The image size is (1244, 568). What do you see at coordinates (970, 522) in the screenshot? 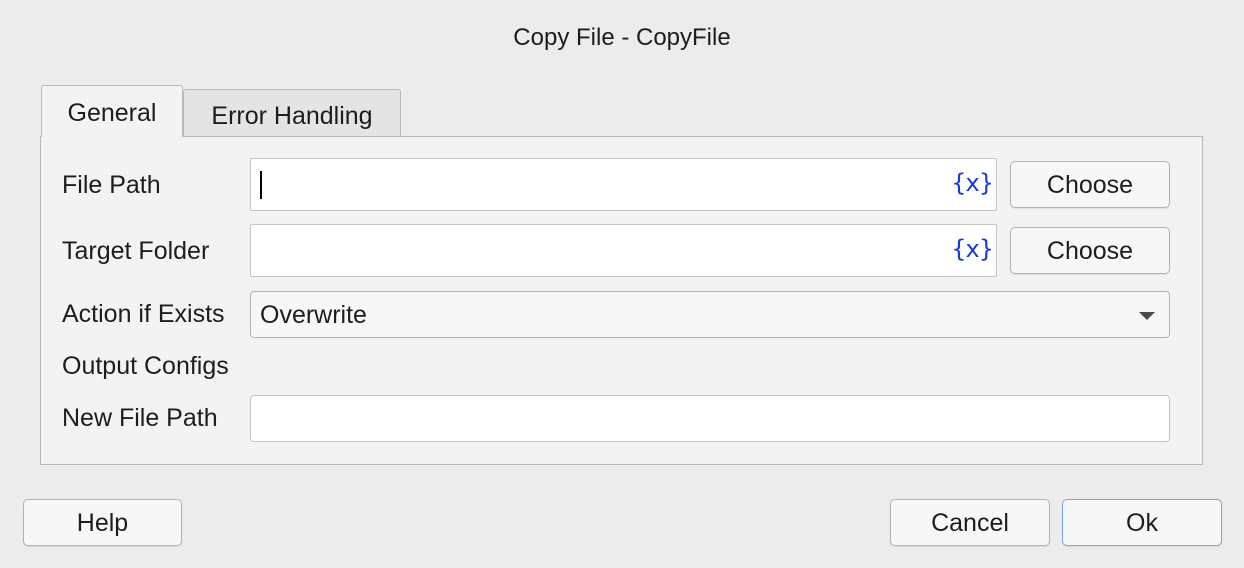
I see `cancel-button: Cancel` at bounding box center [970, 522].